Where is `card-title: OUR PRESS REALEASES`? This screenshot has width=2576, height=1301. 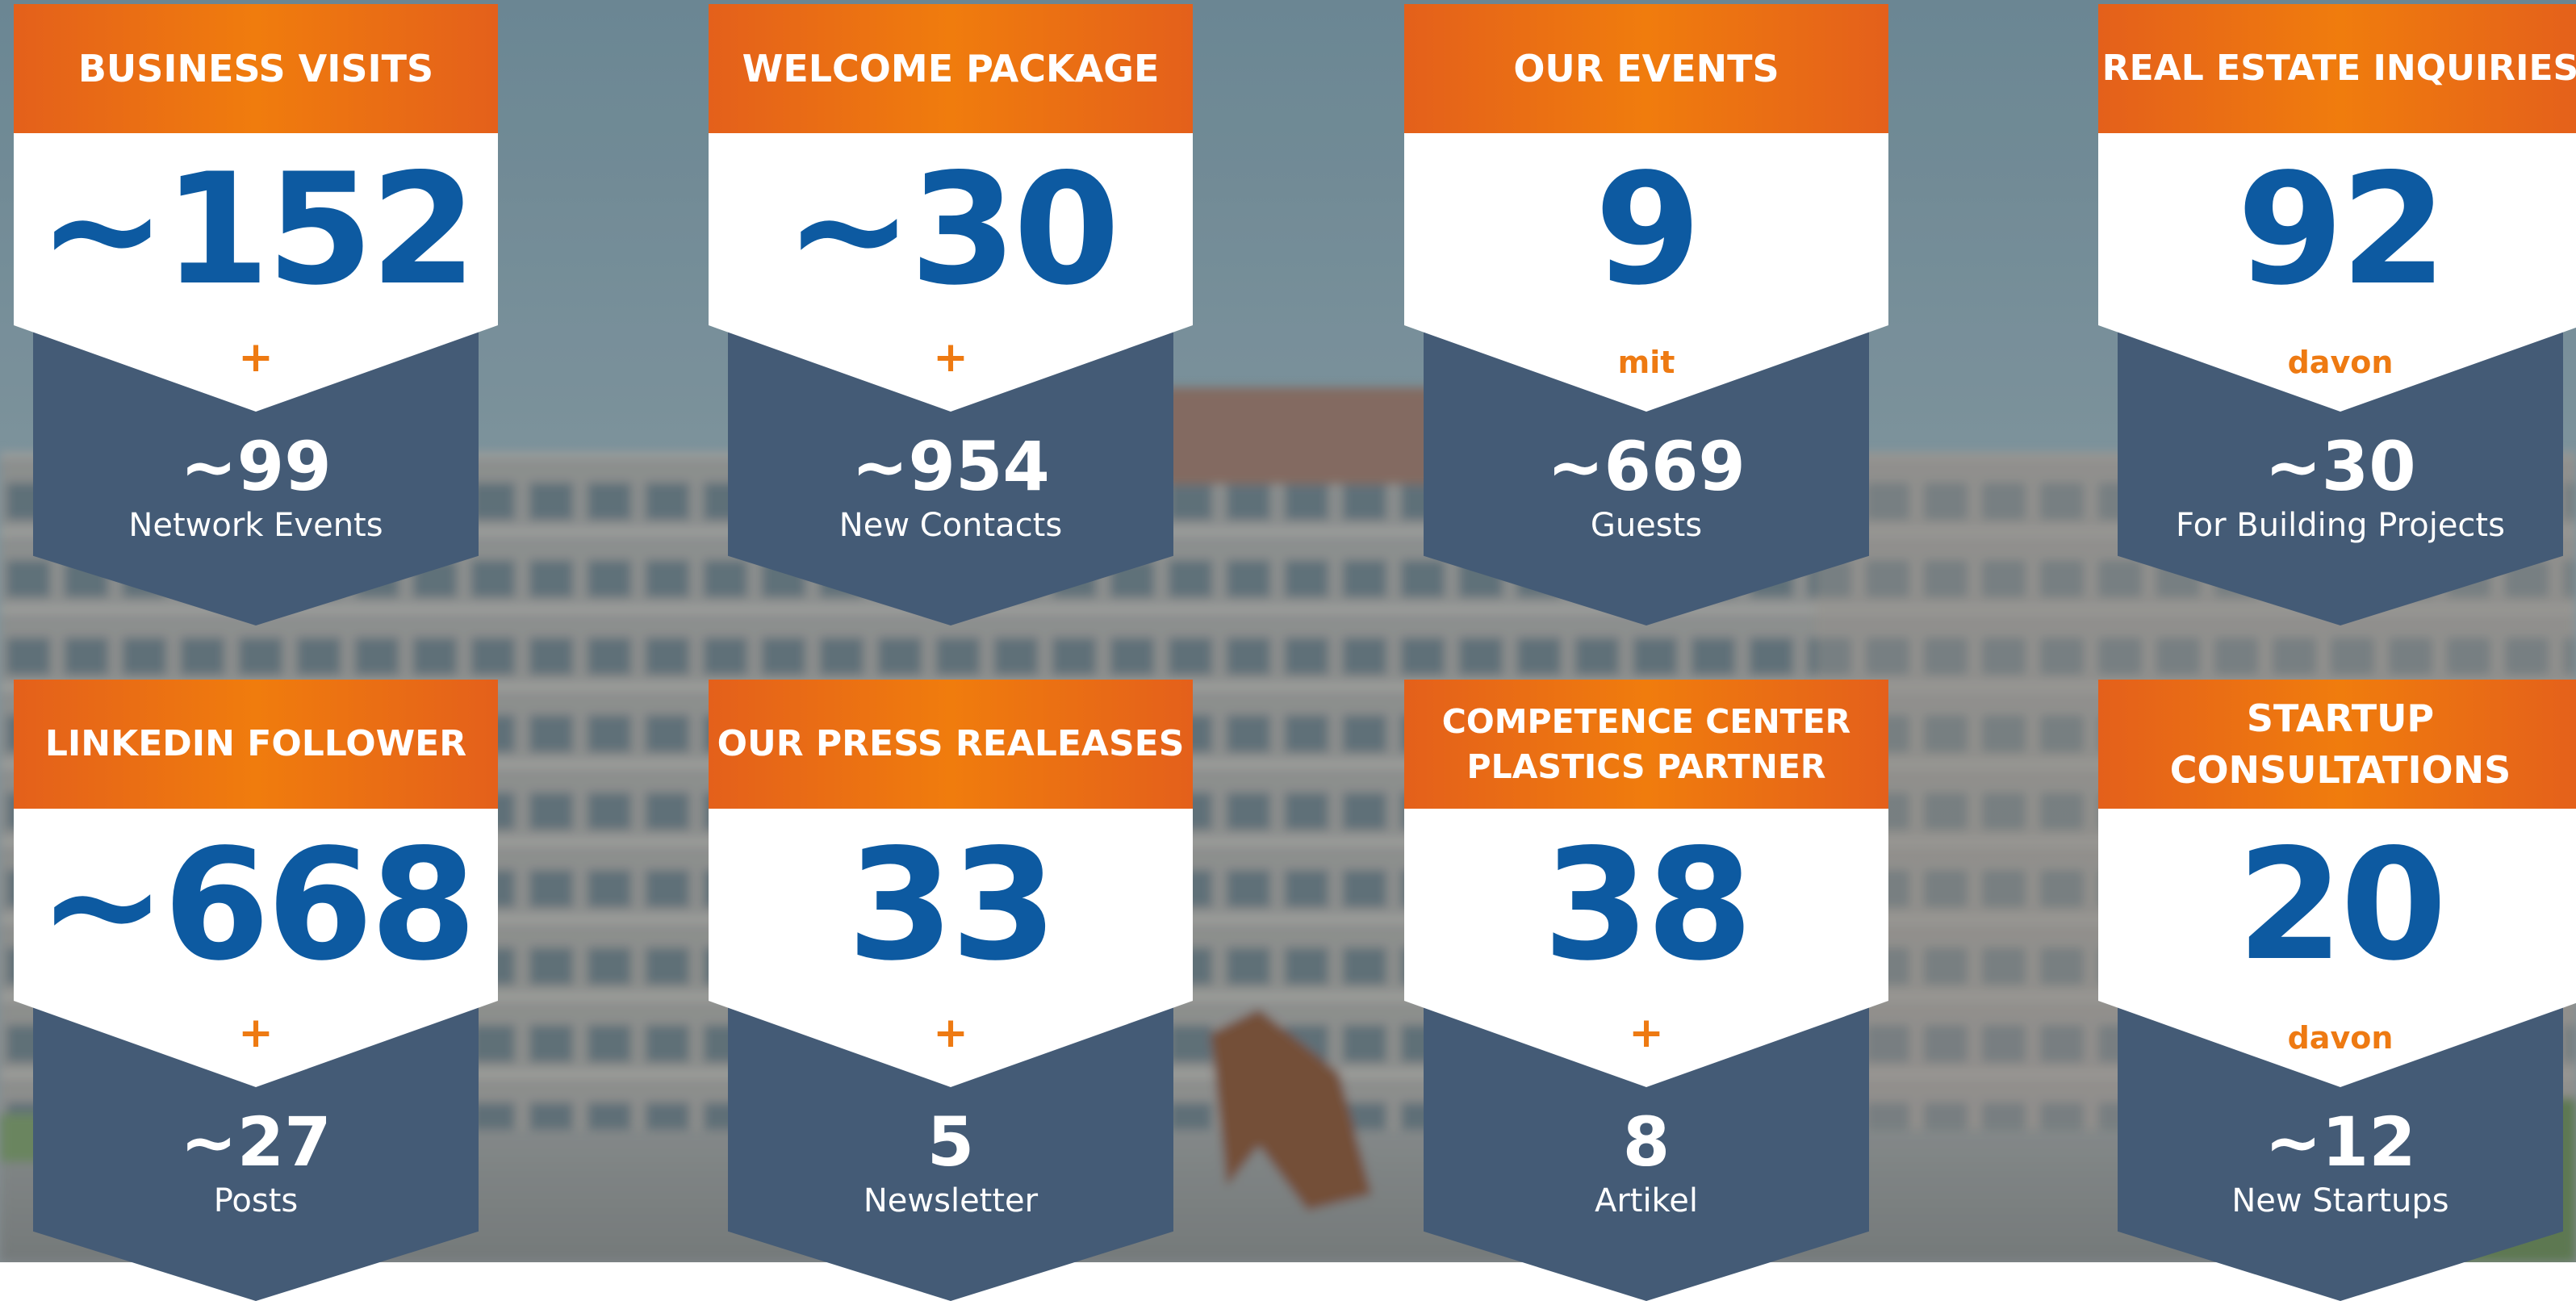 card-title: OUR PRESS REALEASES is located at coordinates (951, 743).